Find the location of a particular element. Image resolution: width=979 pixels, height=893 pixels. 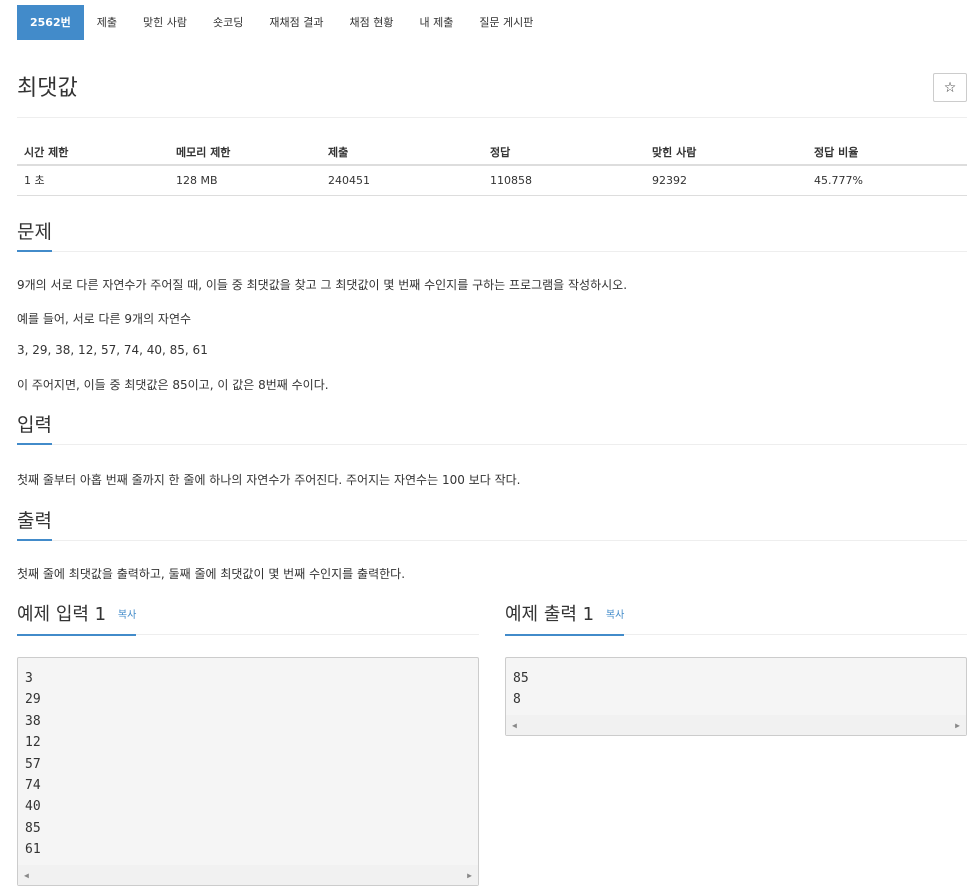

sample-input-scrollbar: ◀ ▶ is located at coordinates (248, 875).